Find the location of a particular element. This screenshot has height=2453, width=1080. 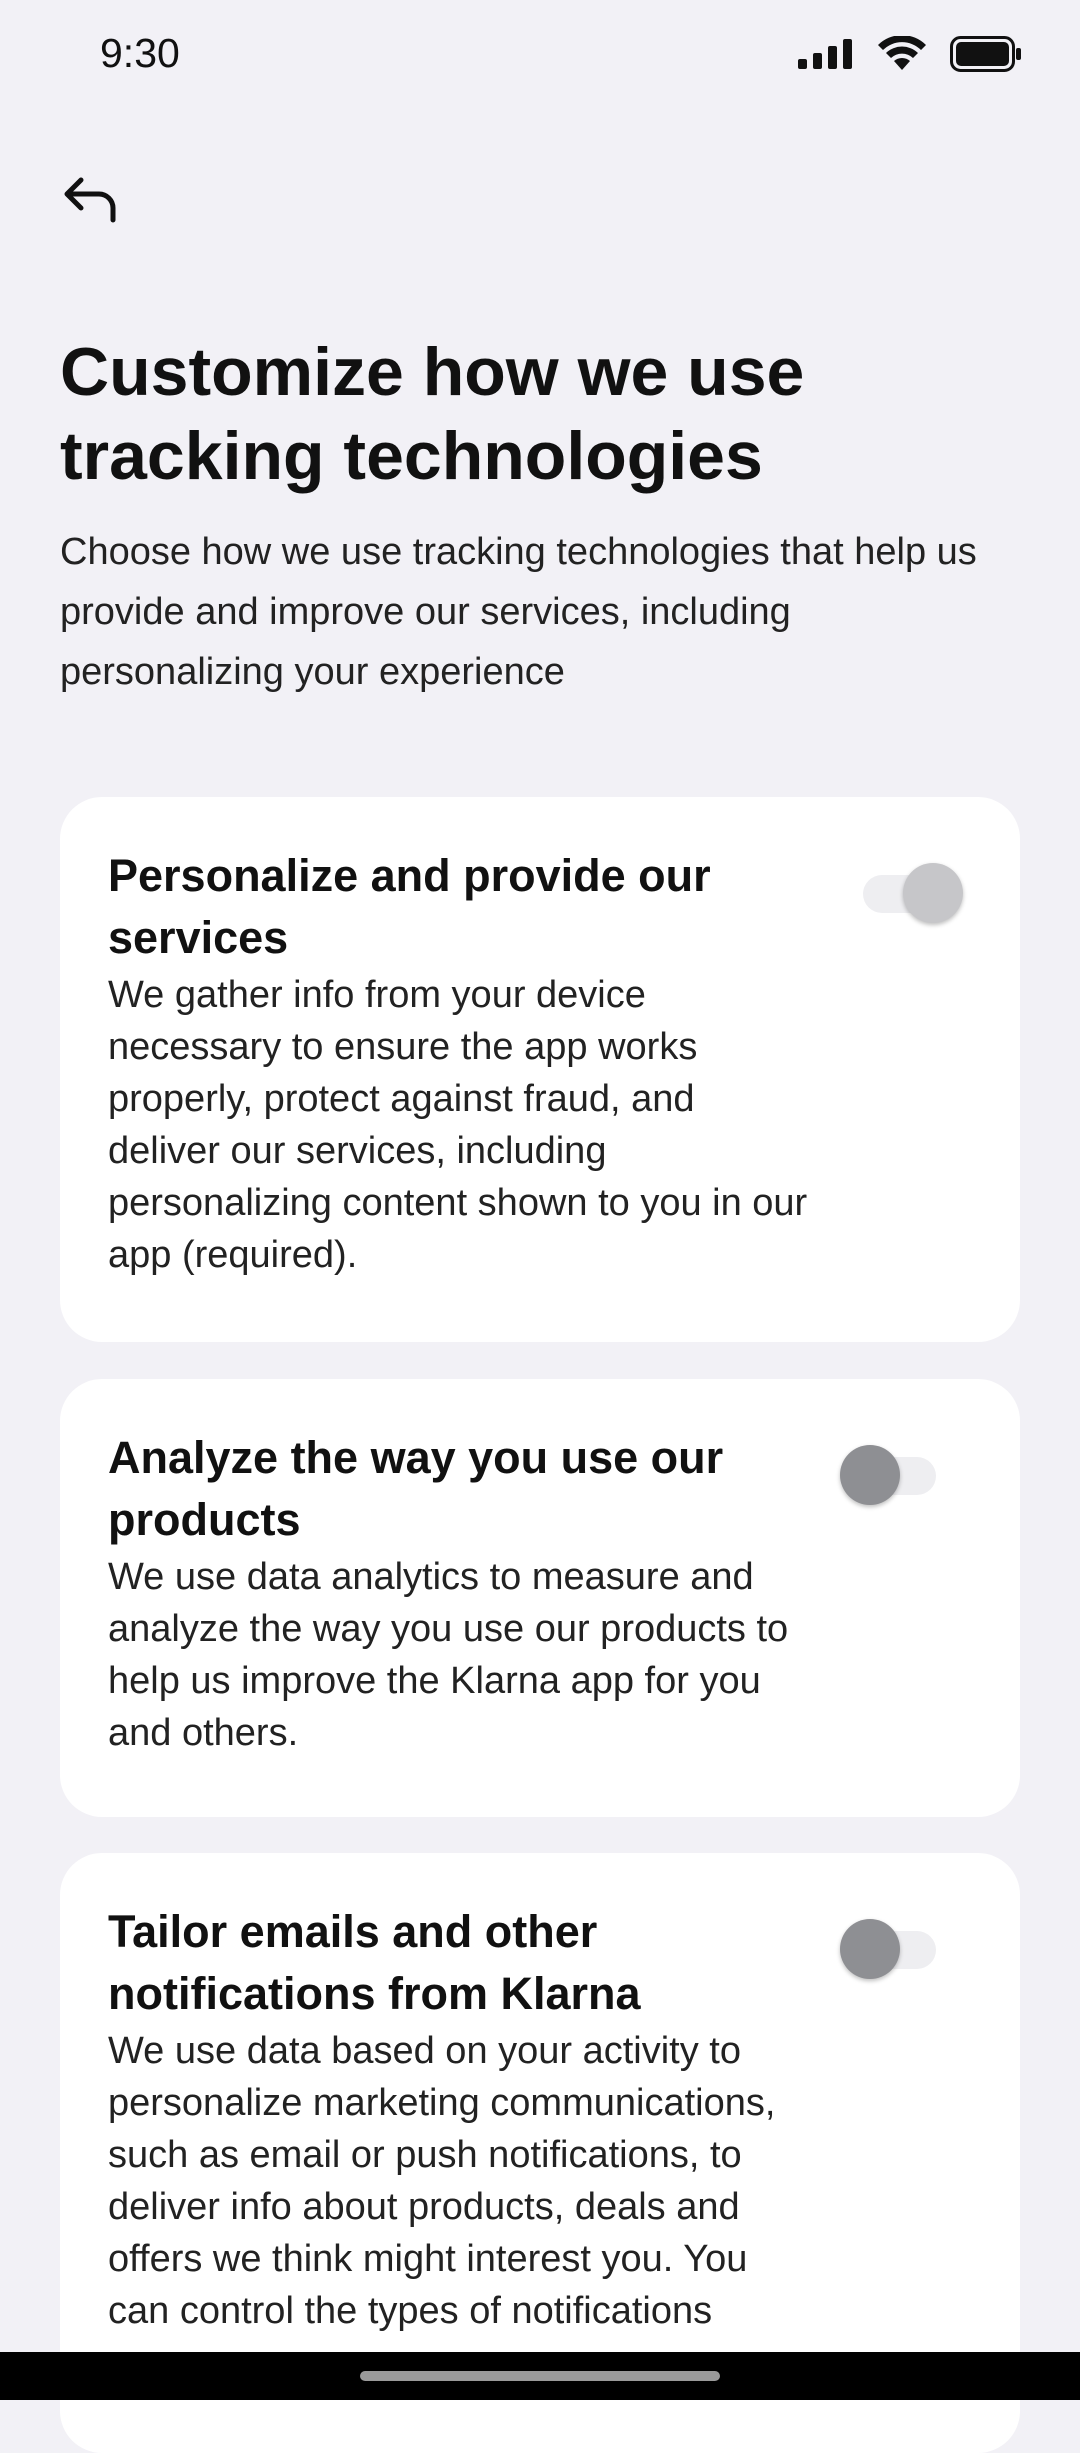

card-title: Personalize and provide our services is located at coordinates (409, 906).